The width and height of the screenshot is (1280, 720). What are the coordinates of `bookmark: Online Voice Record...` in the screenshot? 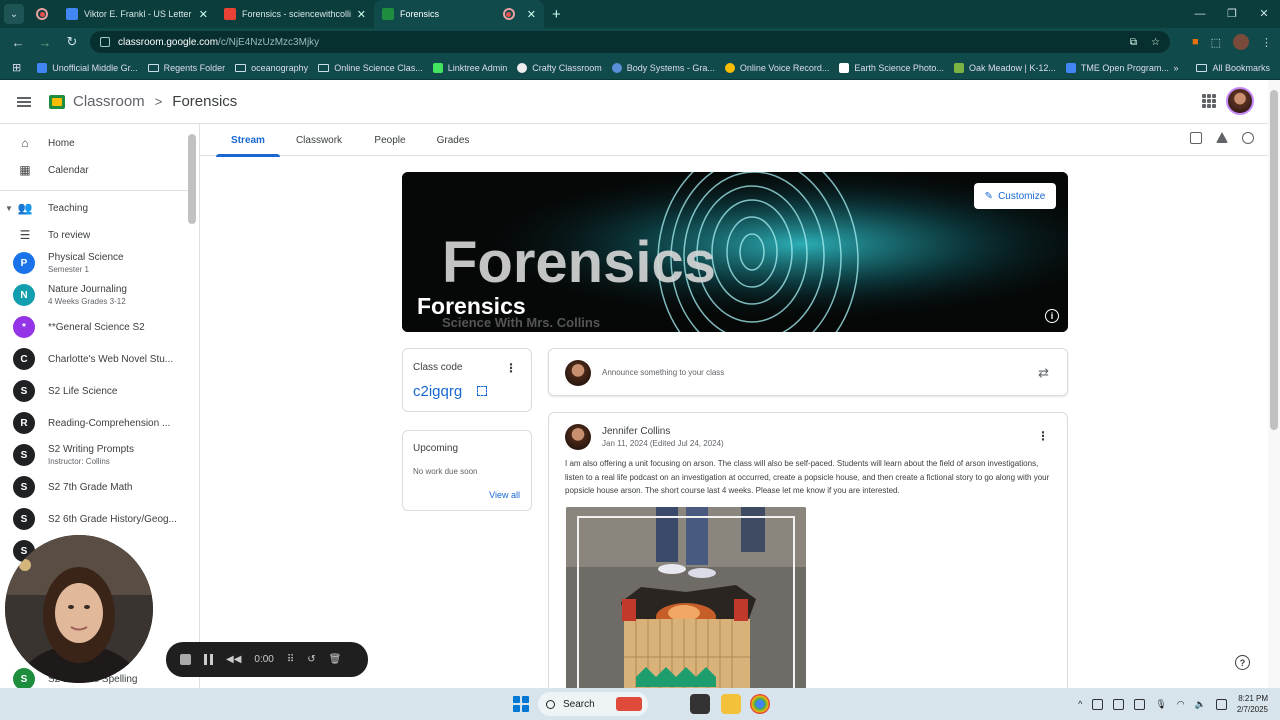 It's located at (776, 67).